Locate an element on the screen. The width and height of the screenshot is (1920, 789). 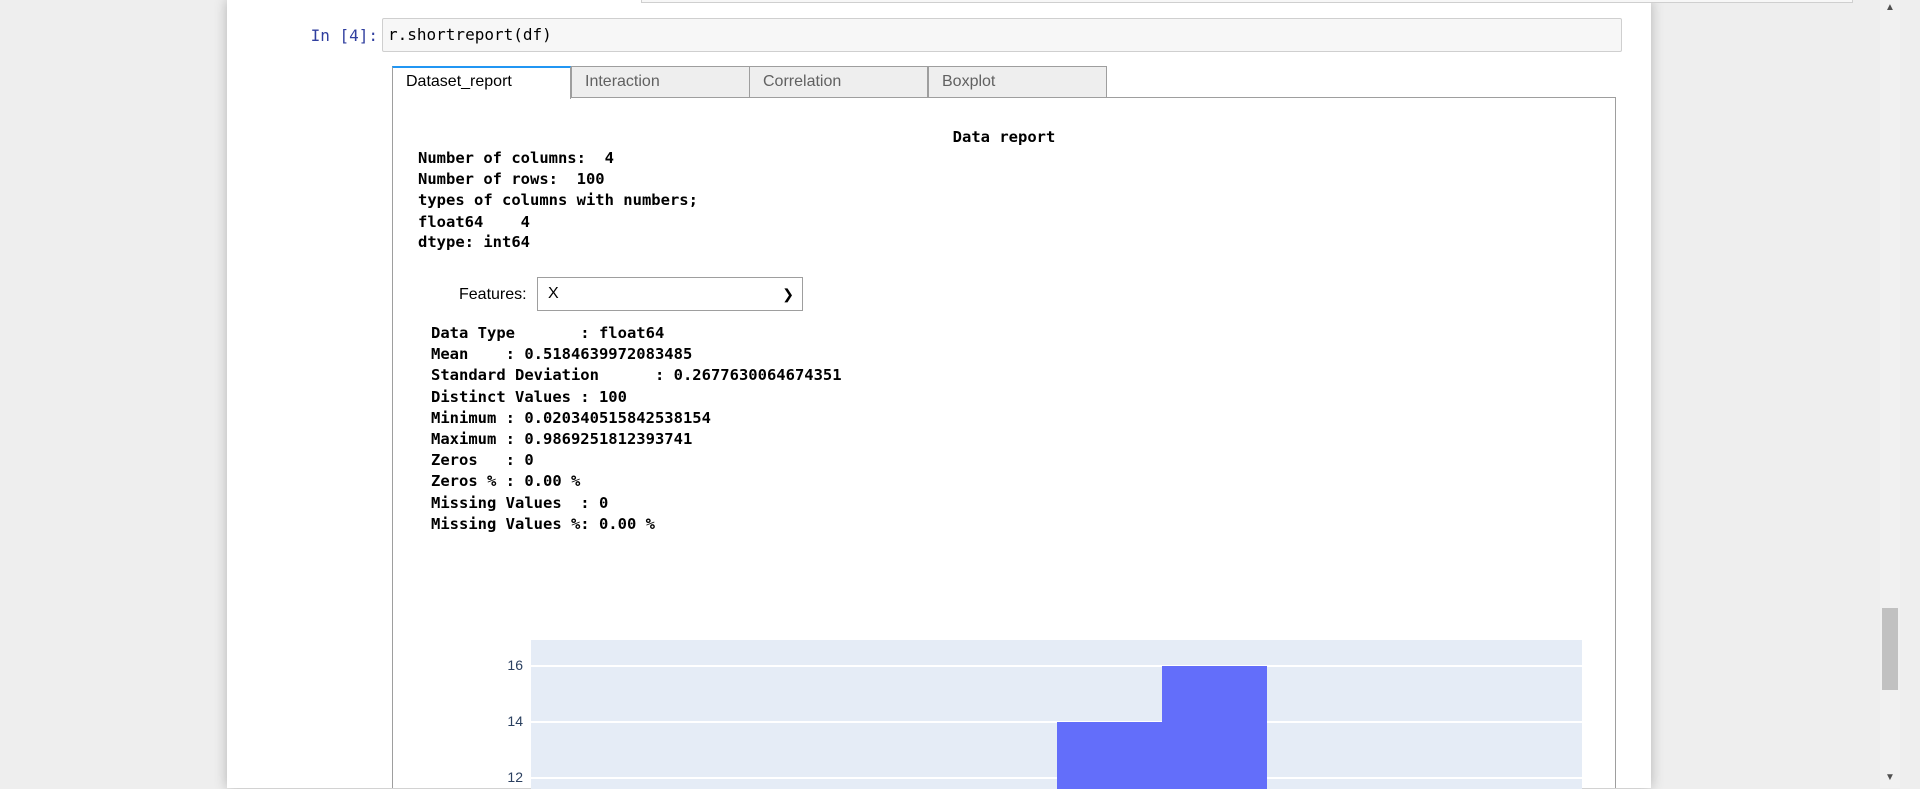
scrollbar: ▲ ▼ is located at coordinates (1890, 394).